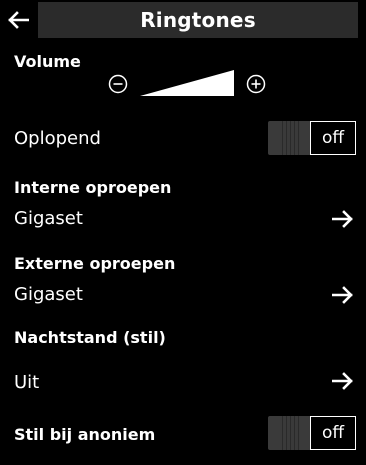 This screenshot has height=465, width=366. Describe the element at coordinates (57, 138) in the screenshot. I see `oplopend-label: Oplopend` at that location.